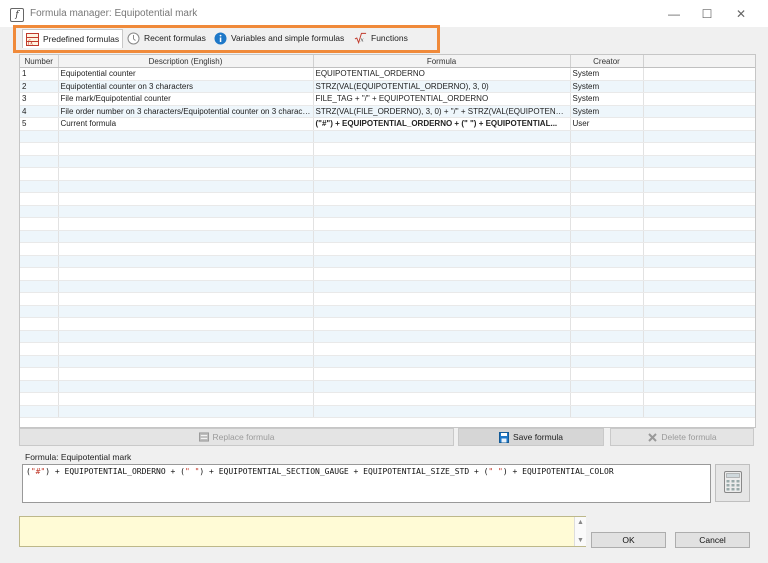  I want to click on tab-variables-and-simple-formulas: Variables and simple formulas, so click(279, 38).